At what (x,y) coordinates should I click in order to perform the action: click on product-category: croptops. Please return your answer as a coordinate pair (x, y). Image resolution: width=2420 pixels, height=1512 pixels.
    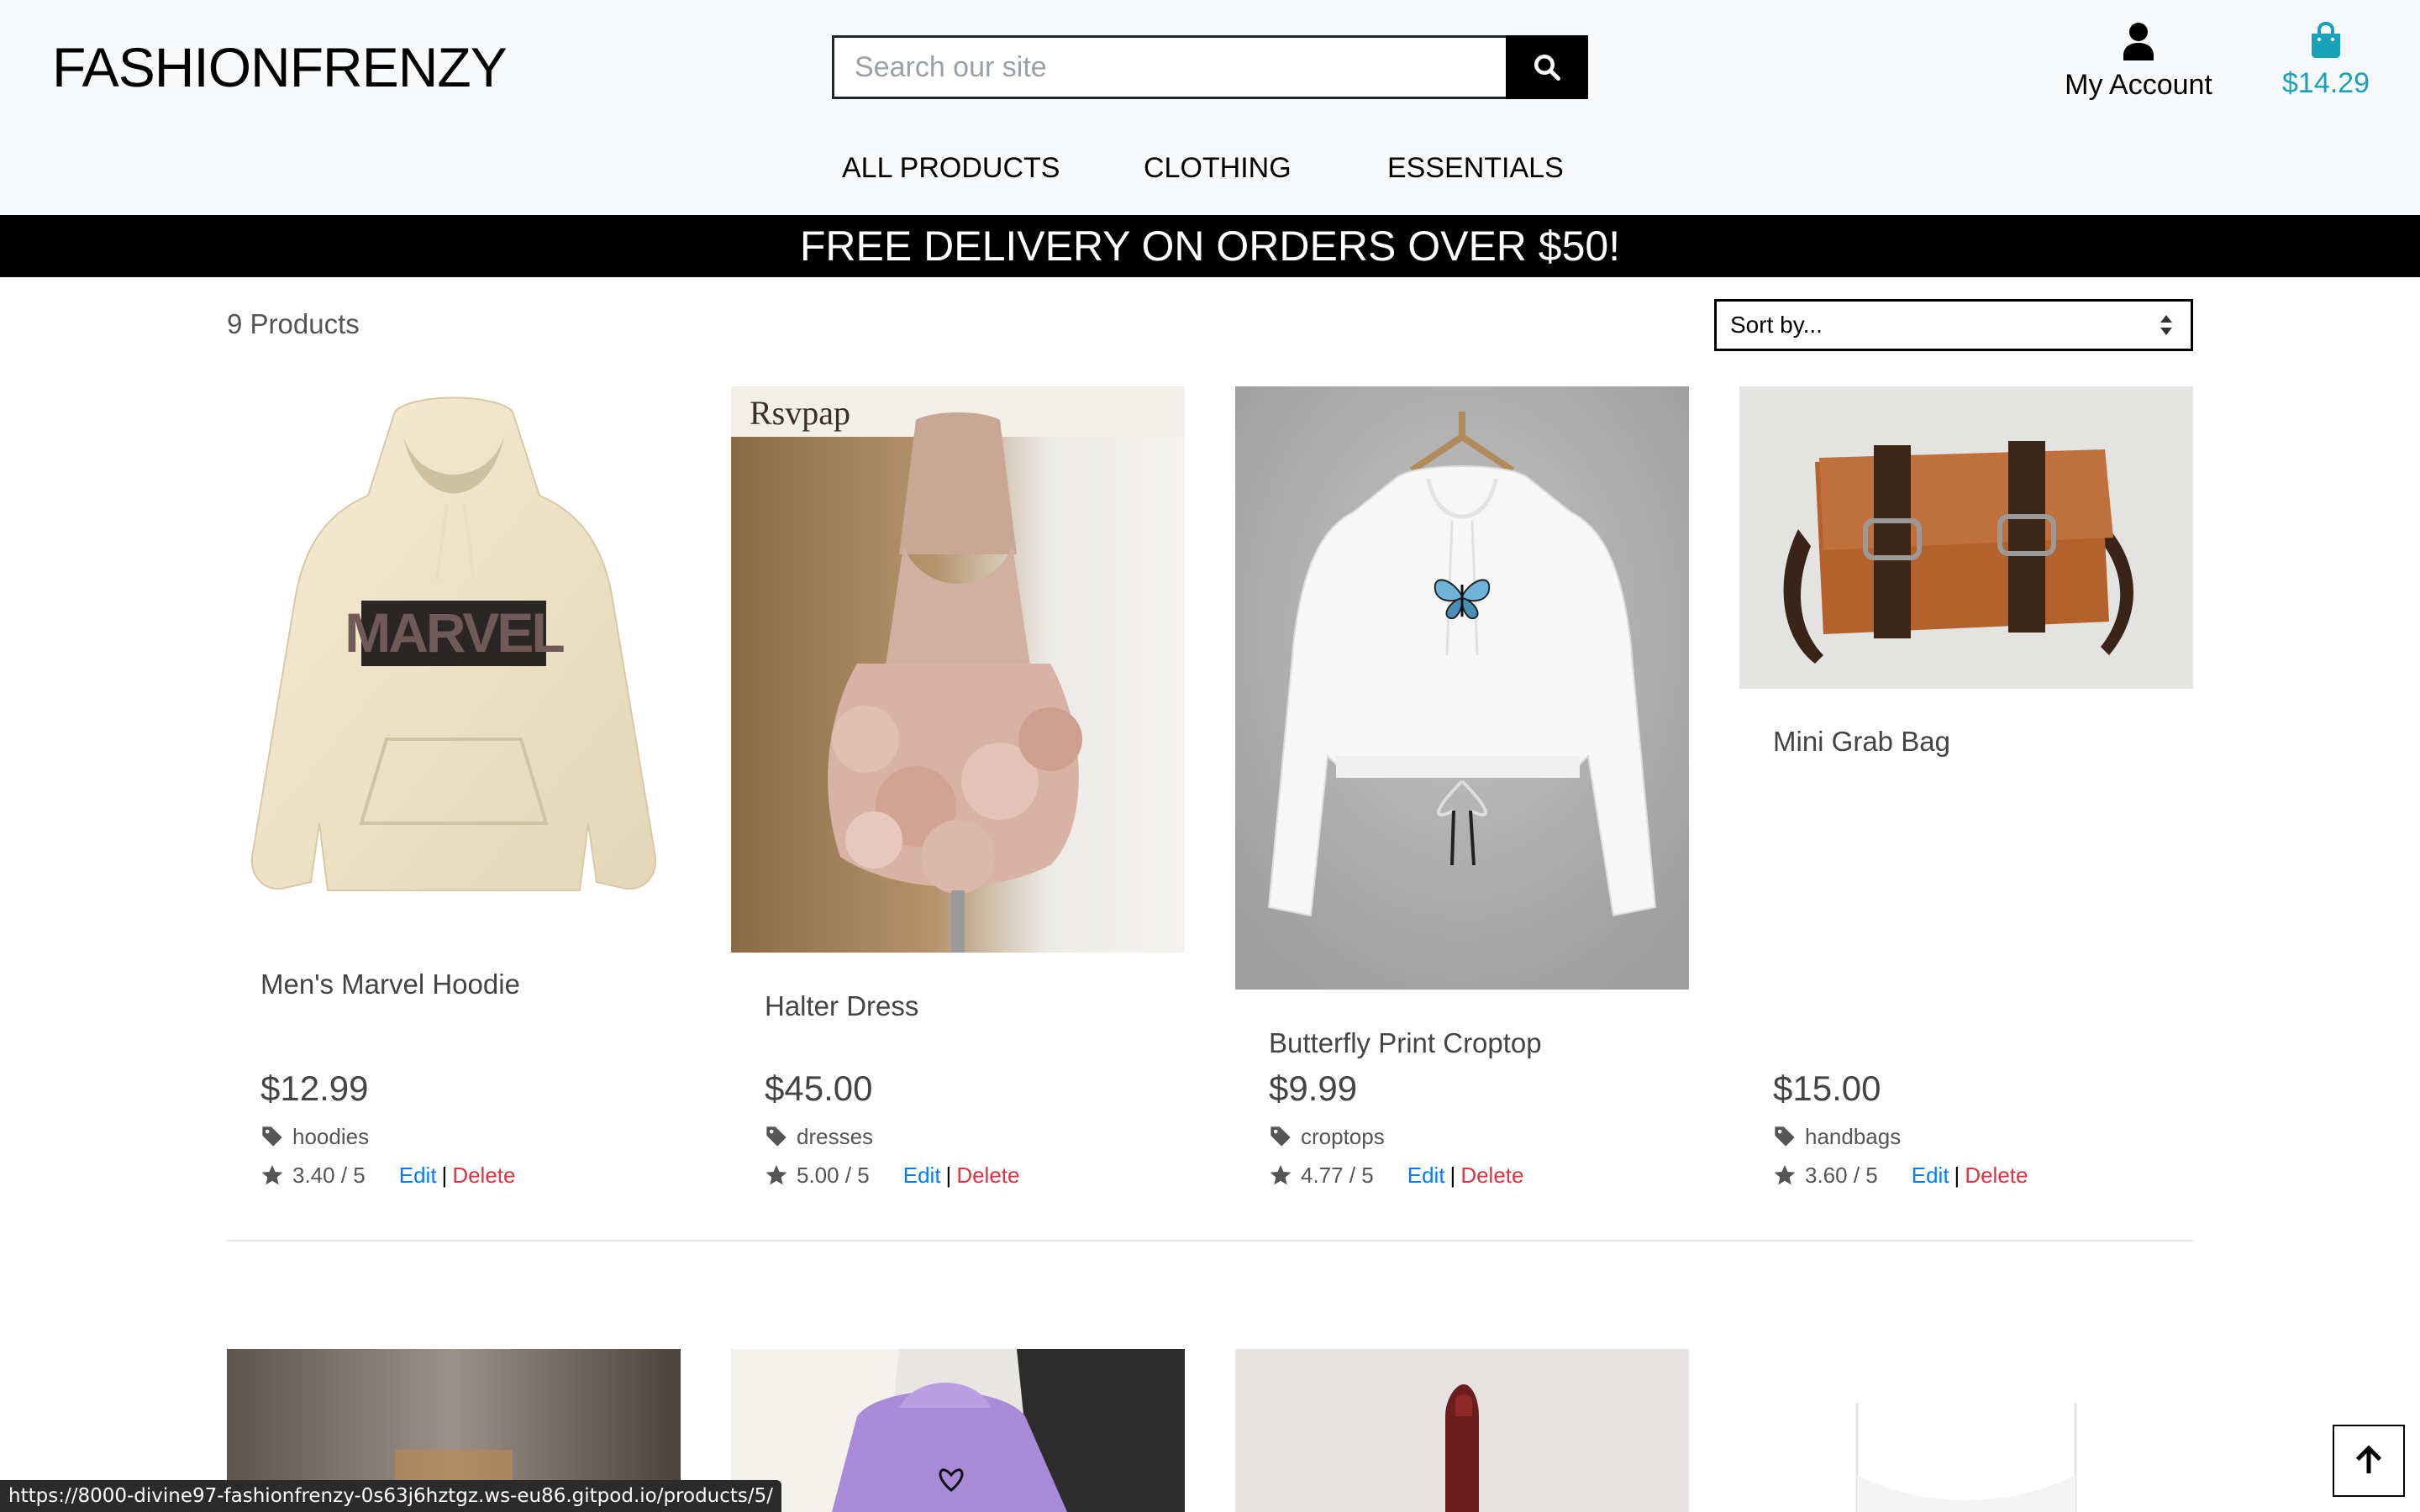
    Looking at the image, I should click on (1343, 1136).